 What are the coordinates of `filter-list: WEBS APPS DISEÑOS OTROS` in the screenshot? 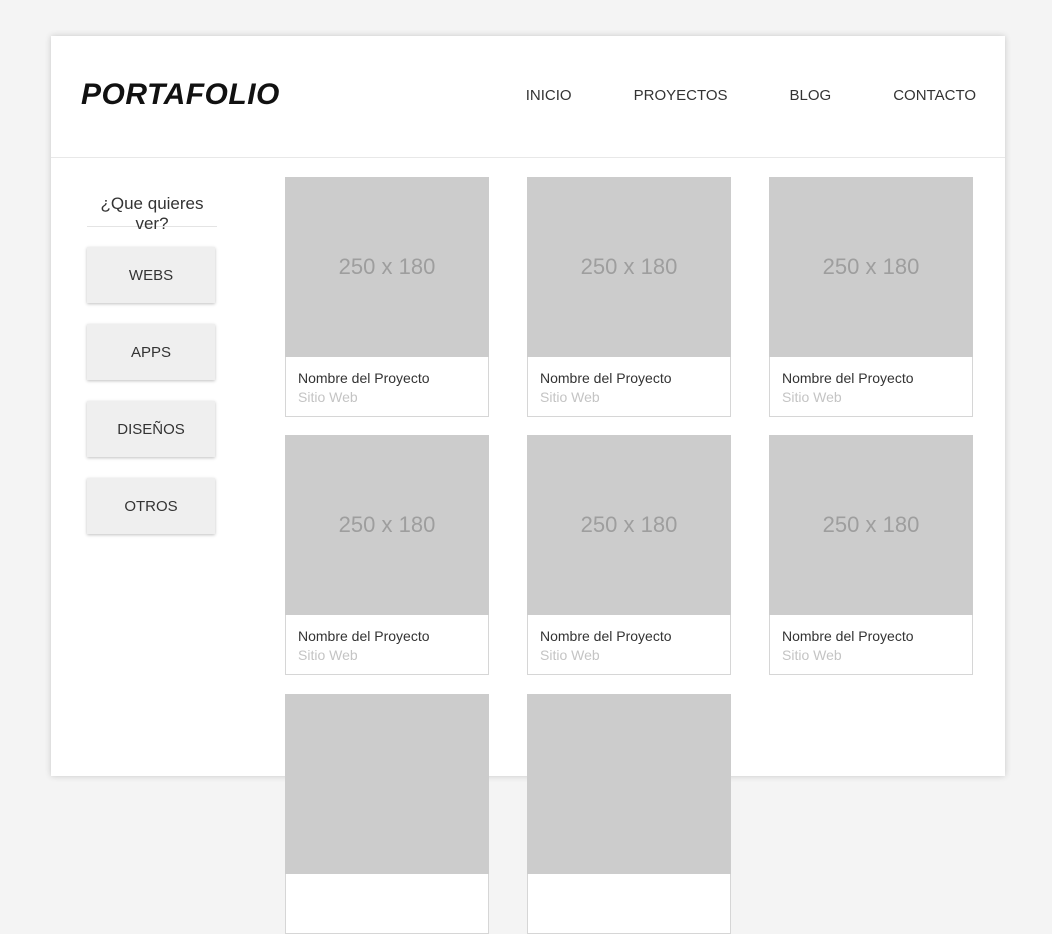 It's located at (152, 390).